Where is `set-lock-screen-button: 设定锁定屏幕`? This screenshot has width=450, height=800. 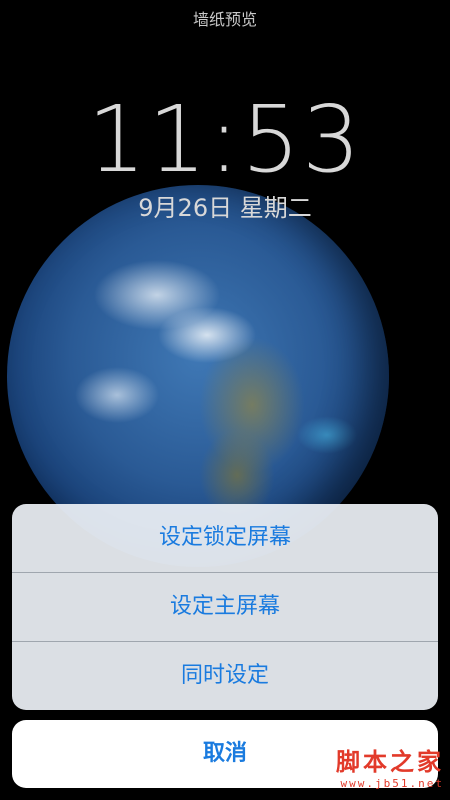 set-lock-screen-button: 设定锁定屏幕 is located at coordinates (225, 538).